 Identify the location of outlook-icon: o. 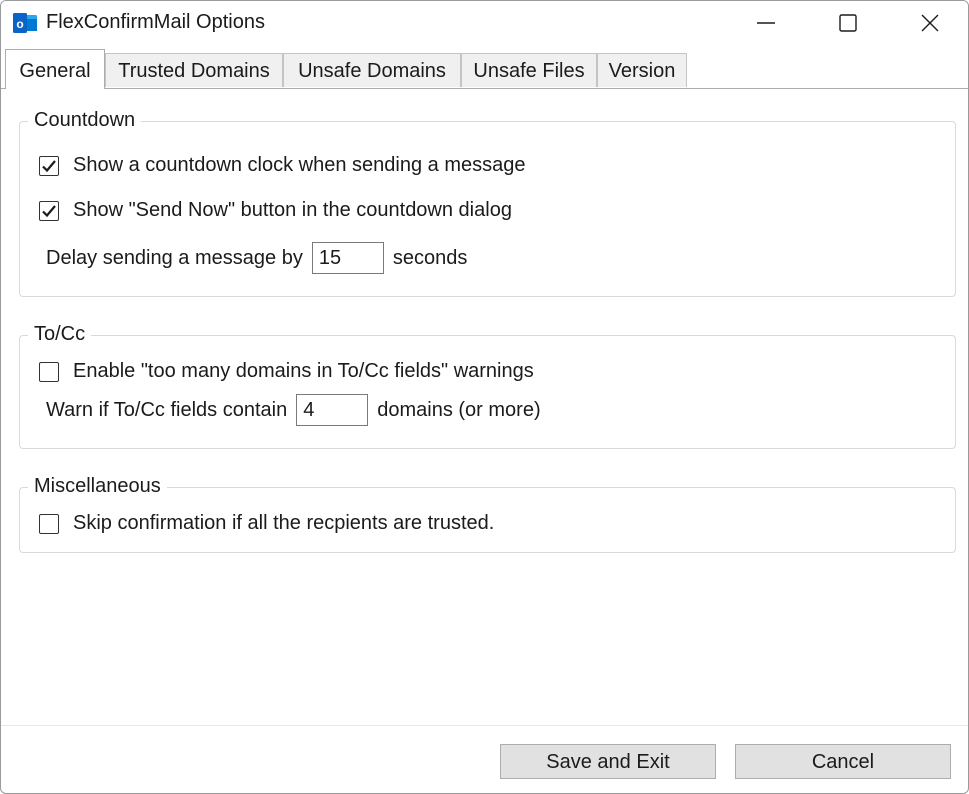
(25, 23).